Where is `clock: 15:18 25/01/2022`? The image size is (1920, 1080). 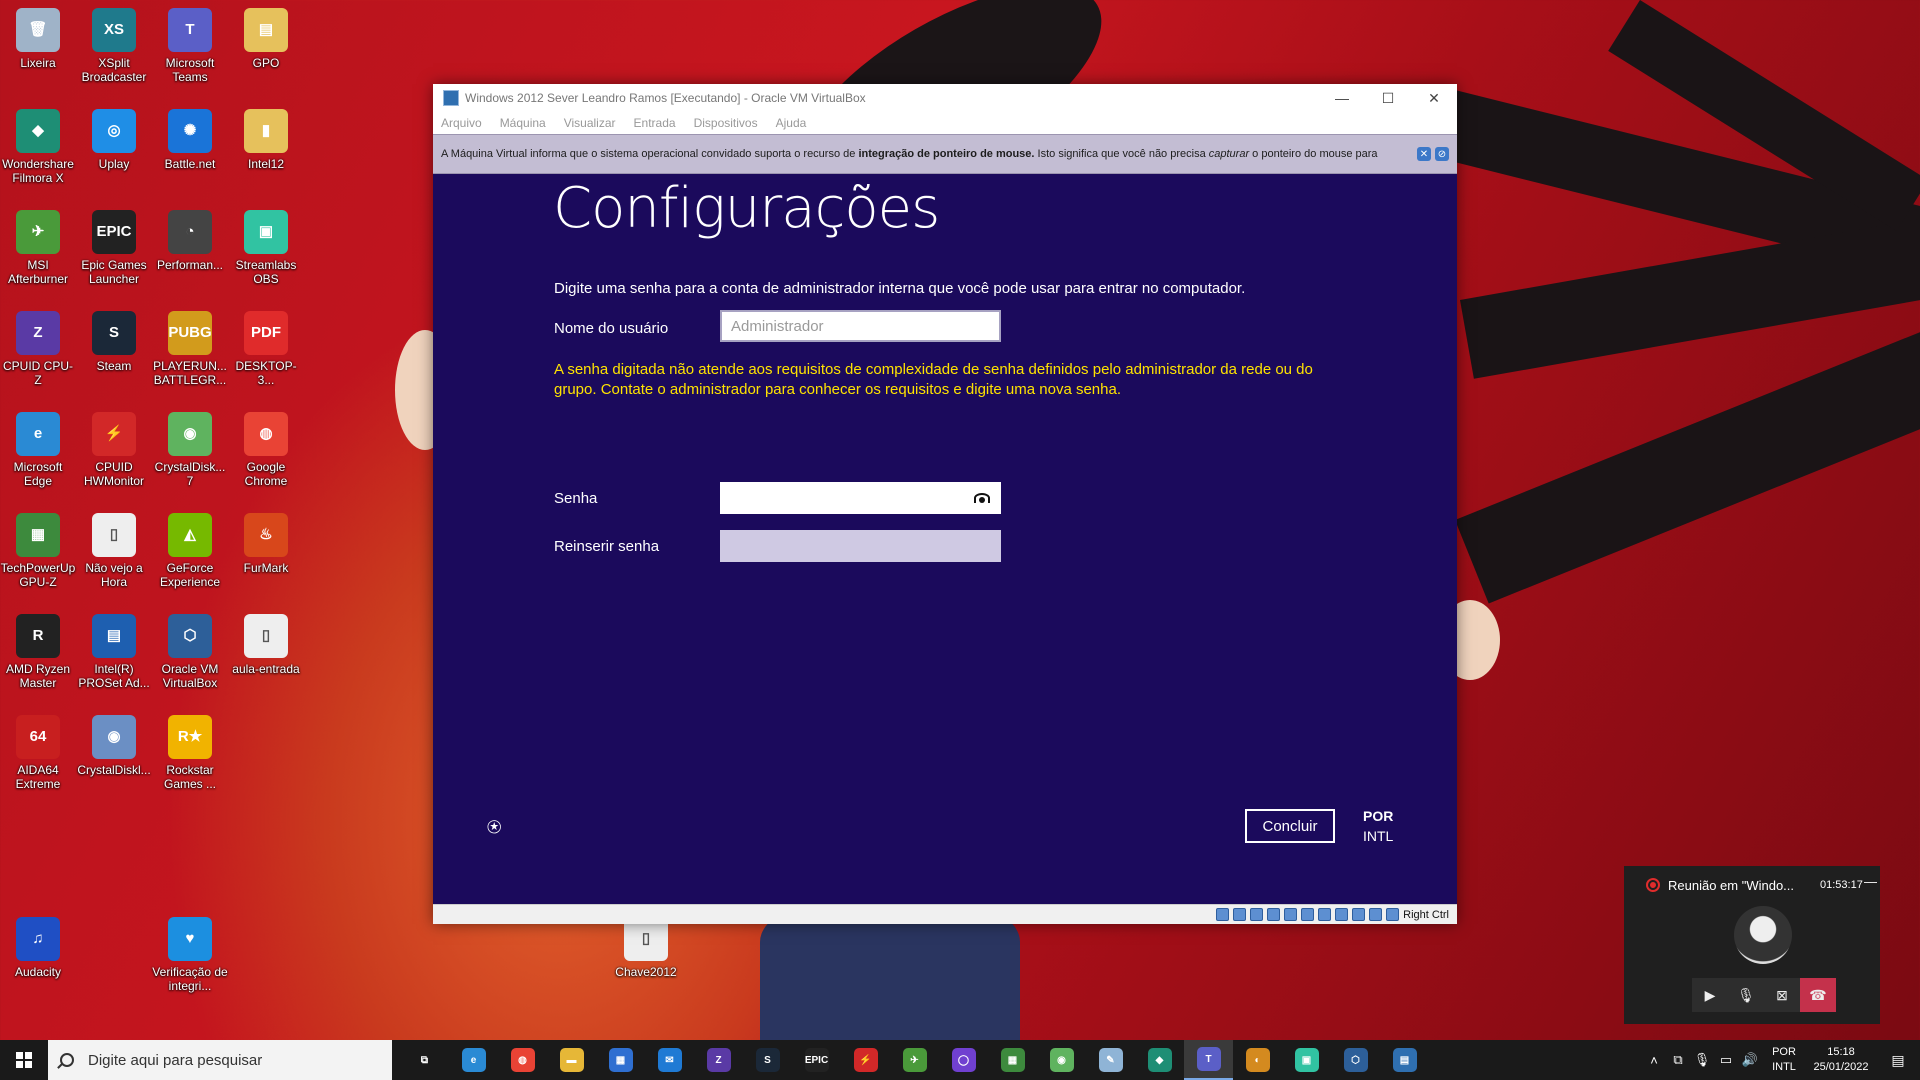 clock: 15:18 25/01/2022 is located at coordinates (1841, 1060).